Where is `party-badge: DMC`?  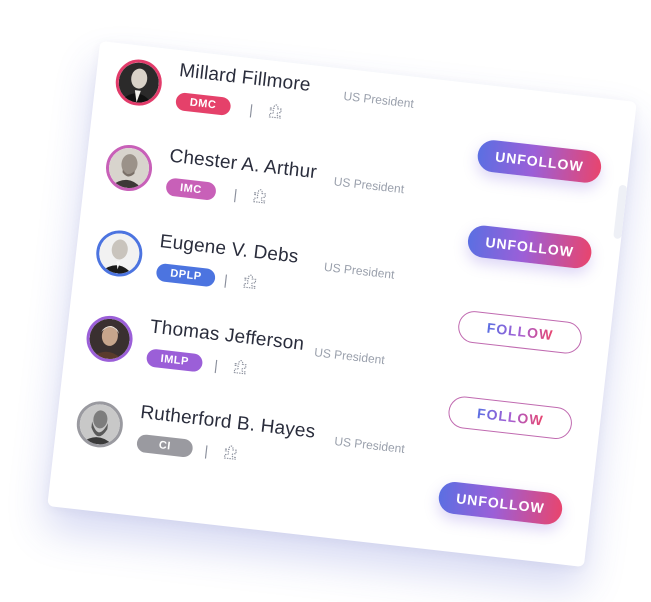 party-badge: DMC is located at coordinates (203, 104).